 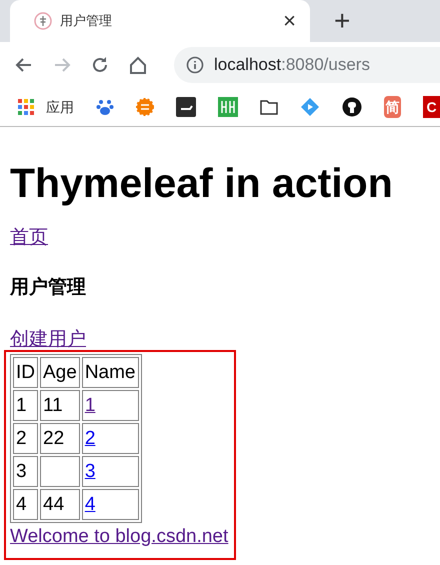 What do you see at coordinates (160, 21) in the screenshot?
I see `browser-tab: 用户管理 ×` at bounding box center [160, 21].